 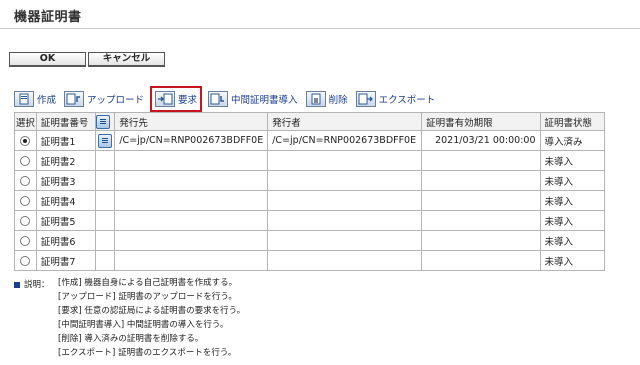 What do you see at coordinates (572, 121) in the screenshot?
I see `header-status: 証明書状態` at bounding box center [572, 121].